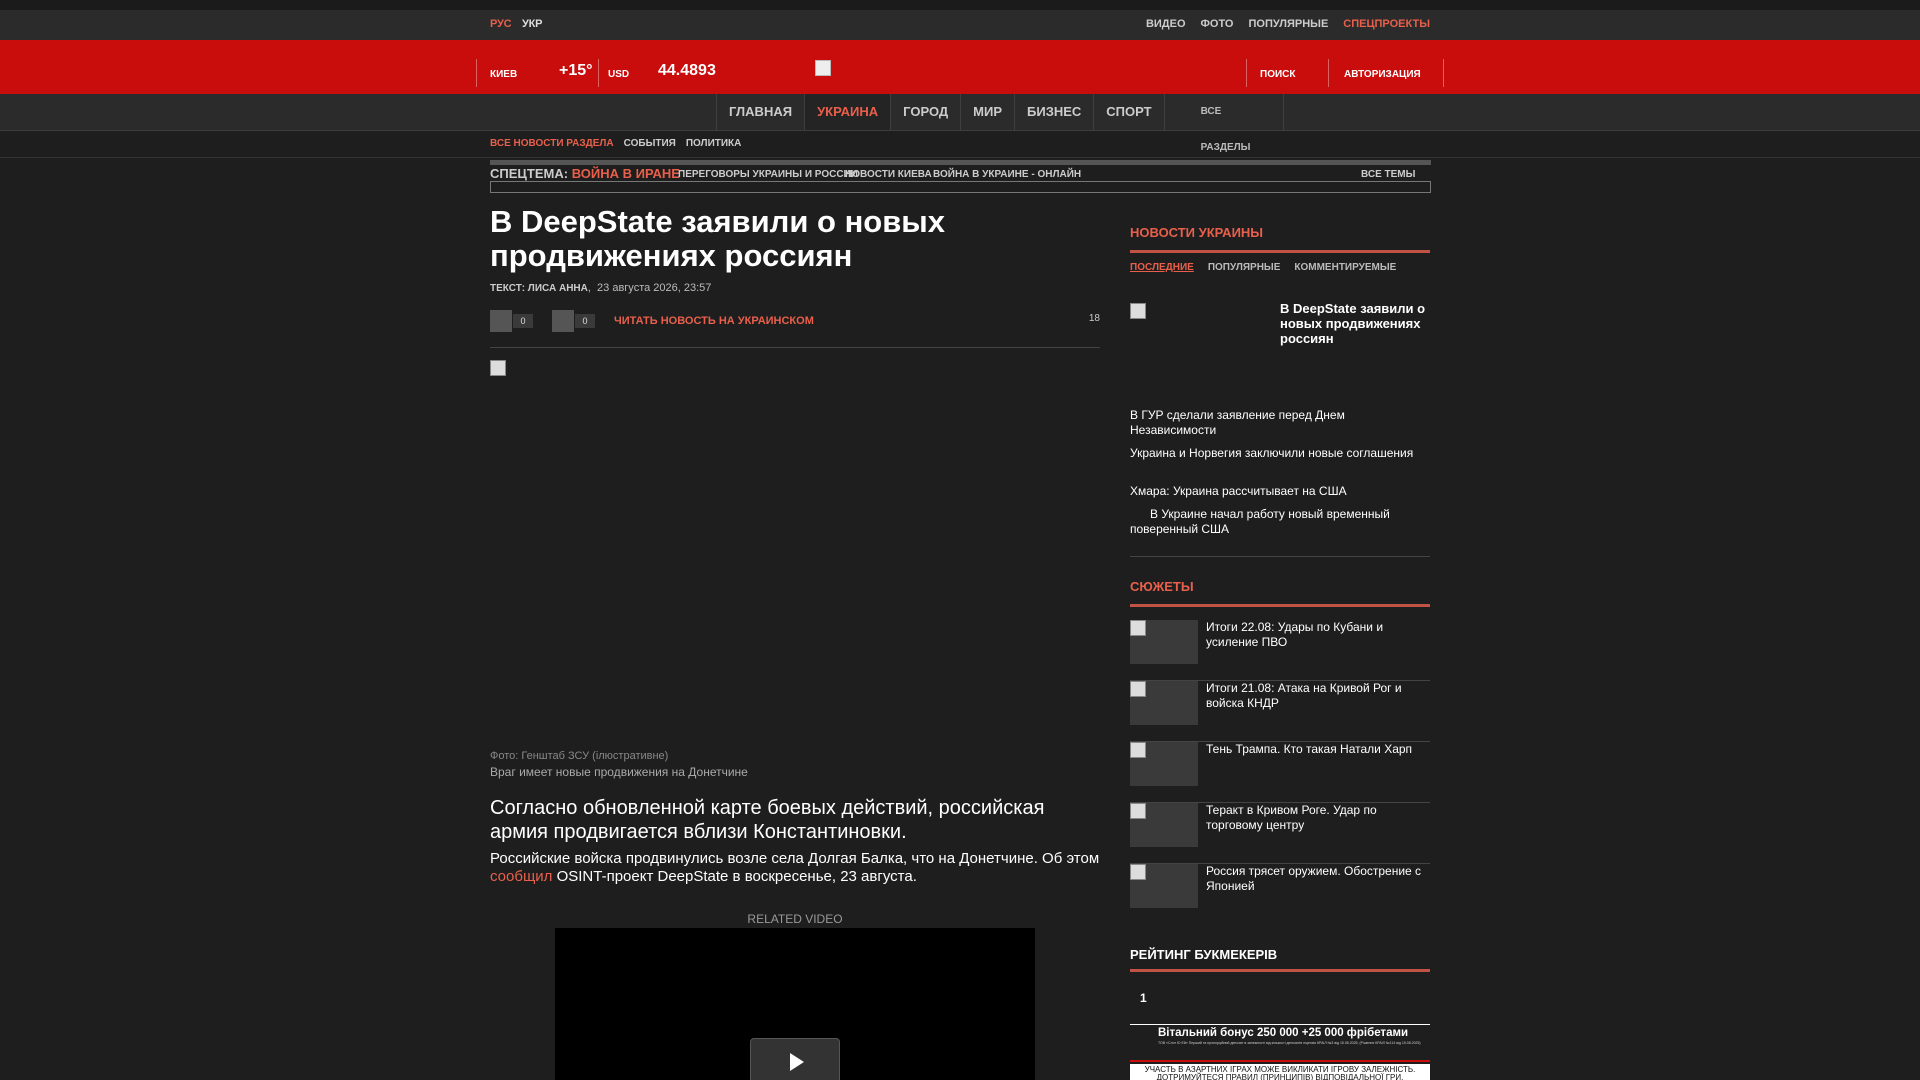  Describe the element at coordinates (960, 144) in the screenshot. I see `sub-nav: ВСЕ НОВОСТИ РАЗДЕЛА СОБЫТИЯ ПОЛИТИКА` at that location.